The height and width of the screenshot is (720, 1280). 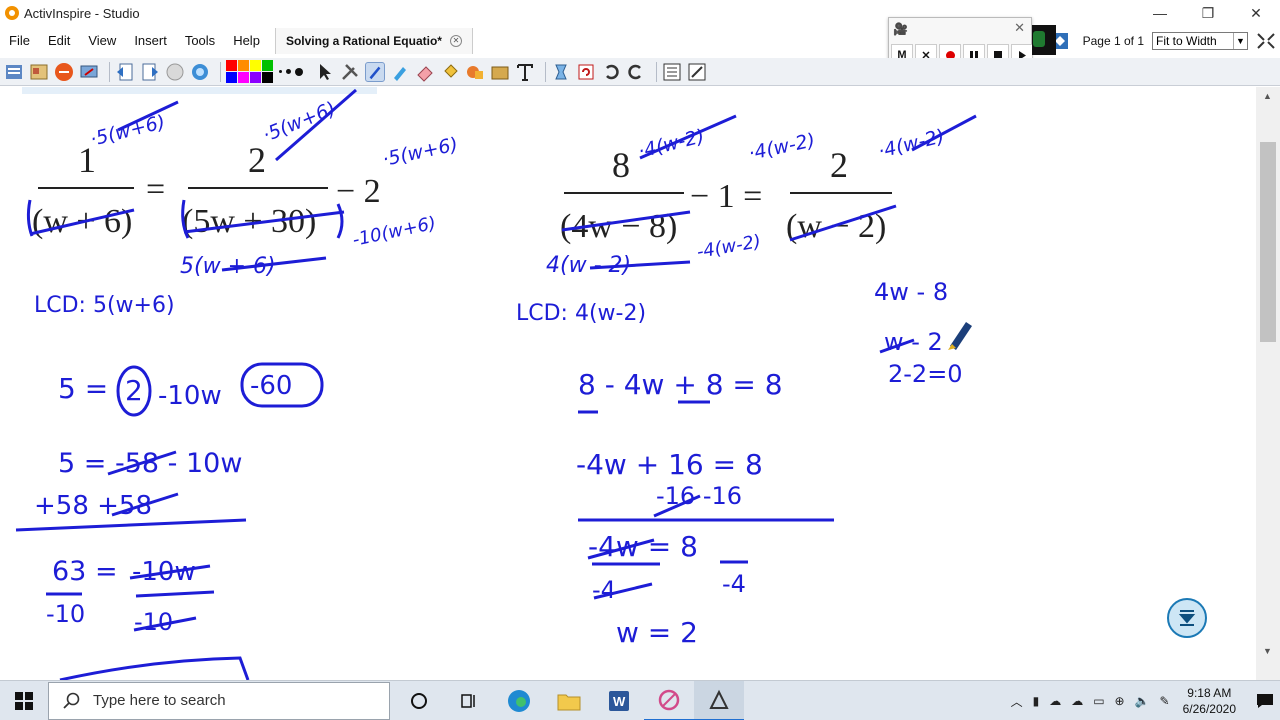 What do you see at coordinates (680, 384) in the screenshot?
I see `right-step1: 8 - 4w + 8 = 8` at bounding box center [680, 384].